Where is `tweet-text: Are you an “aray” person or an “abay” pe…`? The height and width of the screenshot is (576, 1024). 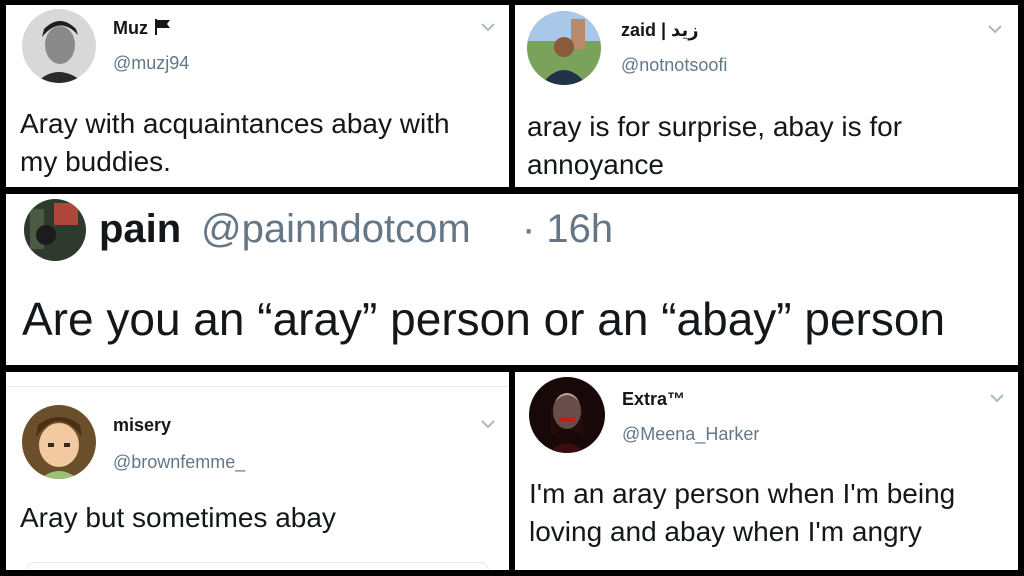 tweet-text: Are you an “aray” person or an “abay” pe… is located at coordinates (484, 319).